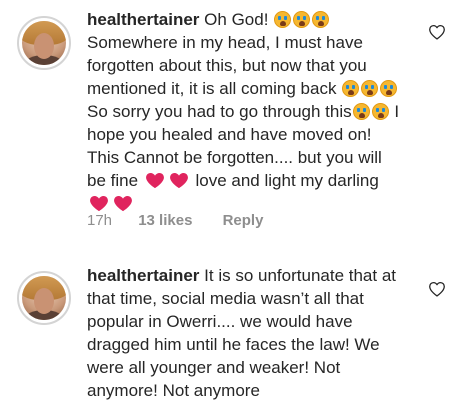 Image resolution: width=462 pixels, height=402 pixels. Describe the element at coordinates (100, 220) in the screenshot. I see `comment-time: 17h` at that location.